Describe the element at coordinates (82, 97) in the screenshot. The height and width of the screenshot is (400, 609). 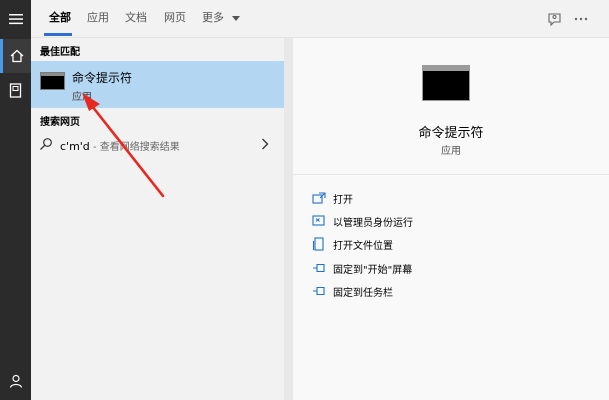
I see `best-match-subtitle: 应用` at that location.